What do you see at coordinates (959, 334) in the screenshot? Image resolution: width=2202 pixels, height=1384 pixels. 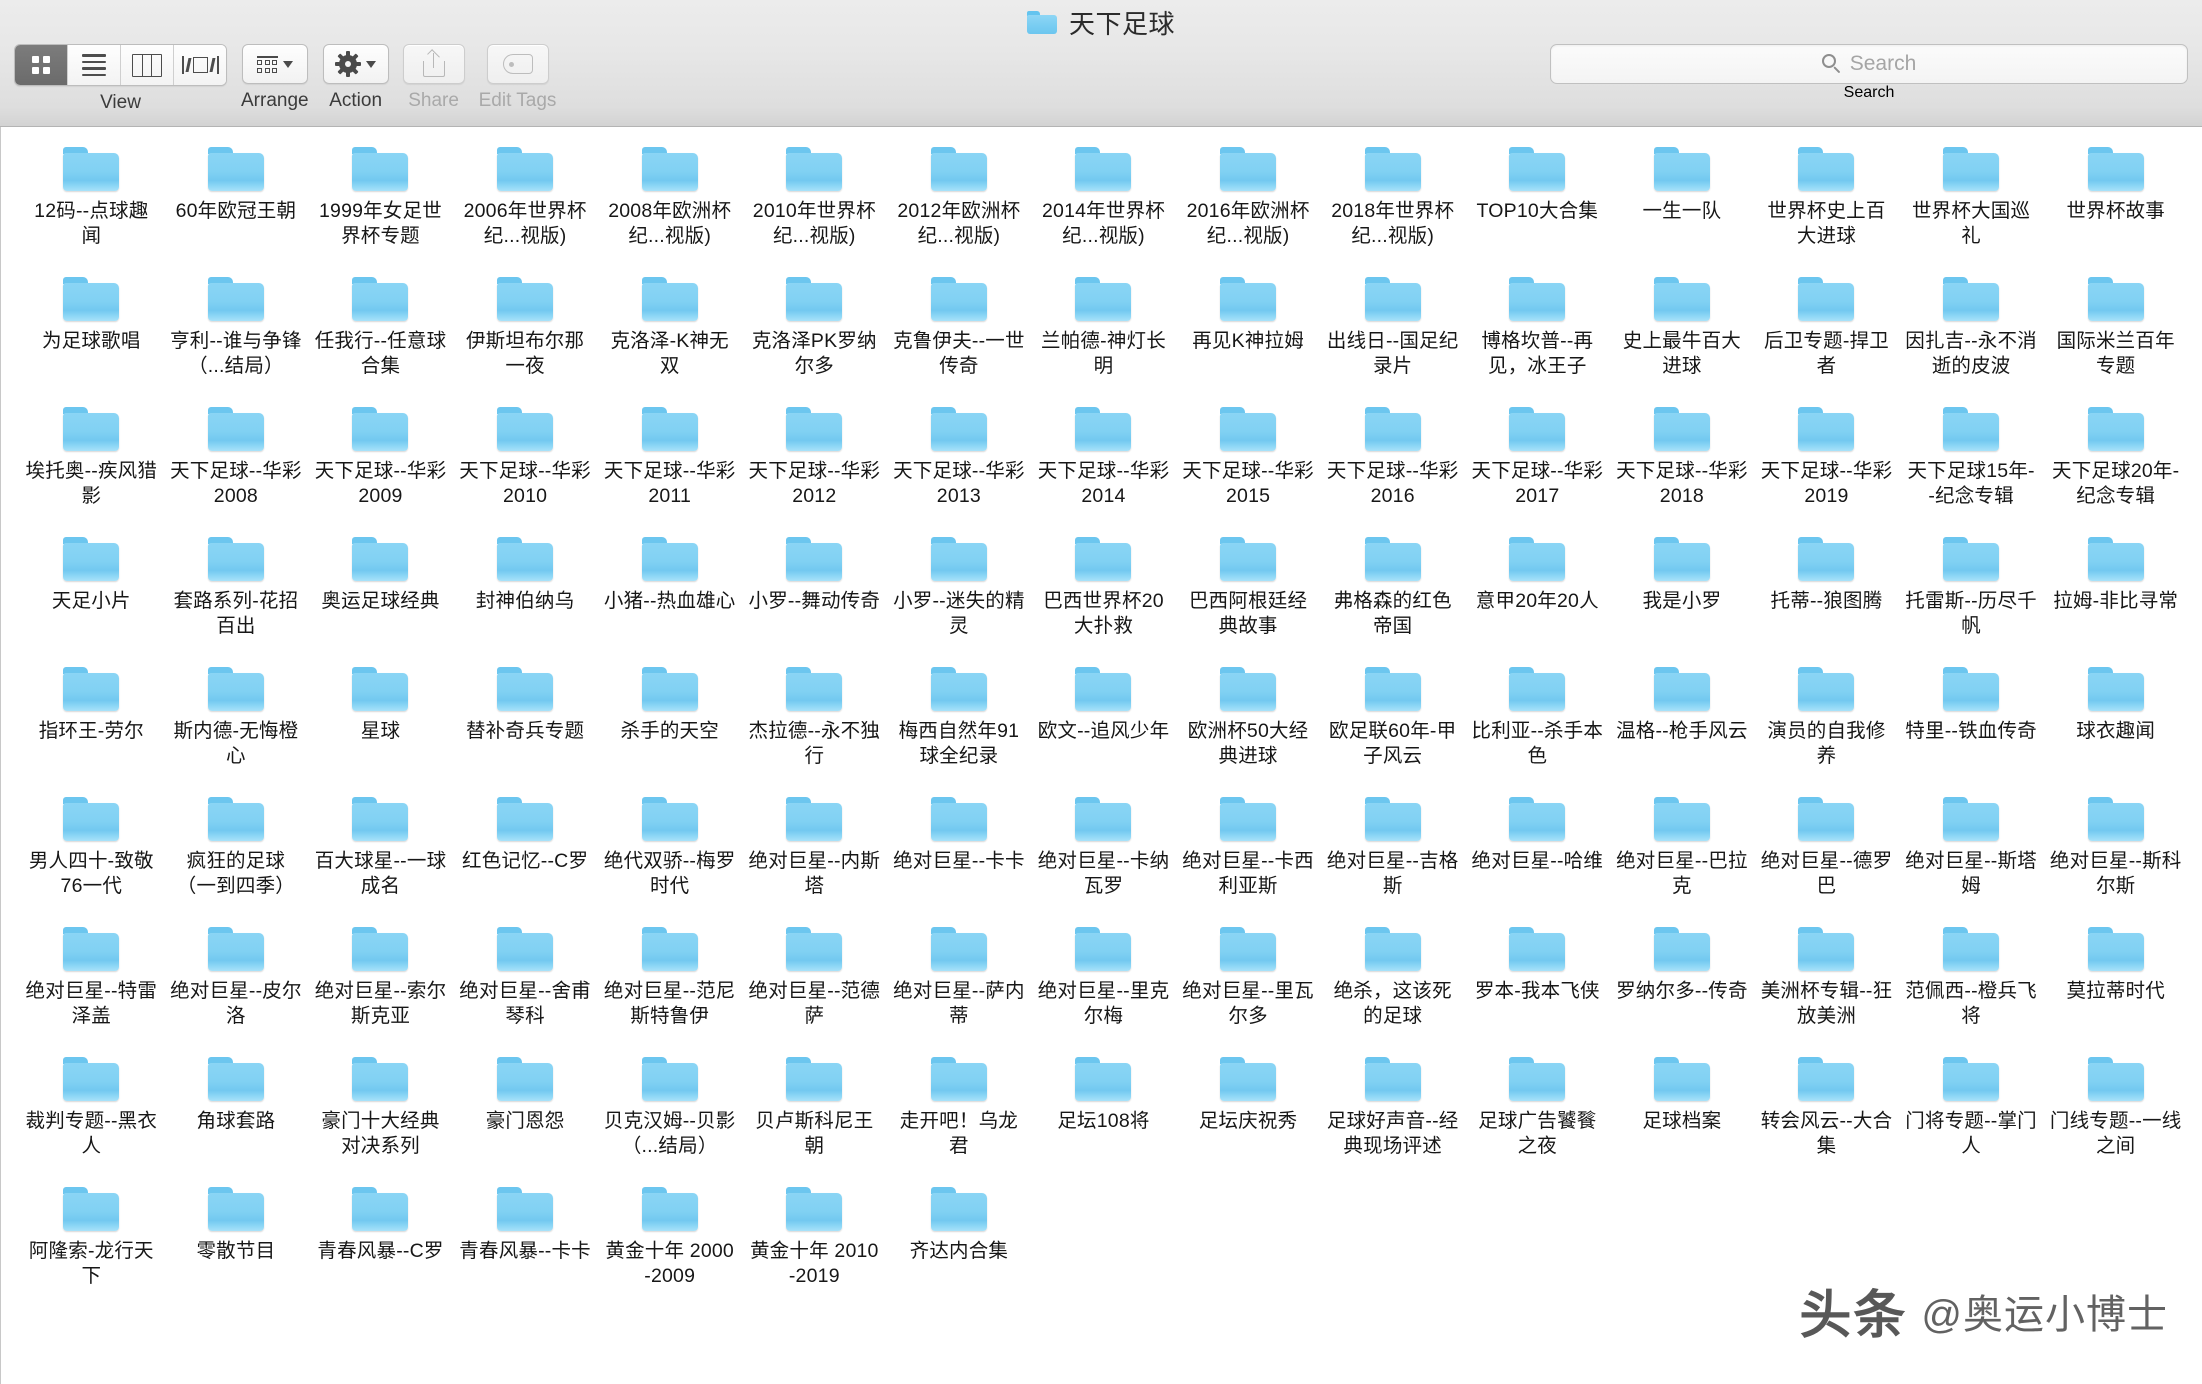 I see `file-item: 克鲁伊夫--一世传奇` at bounding box center [959, 334].